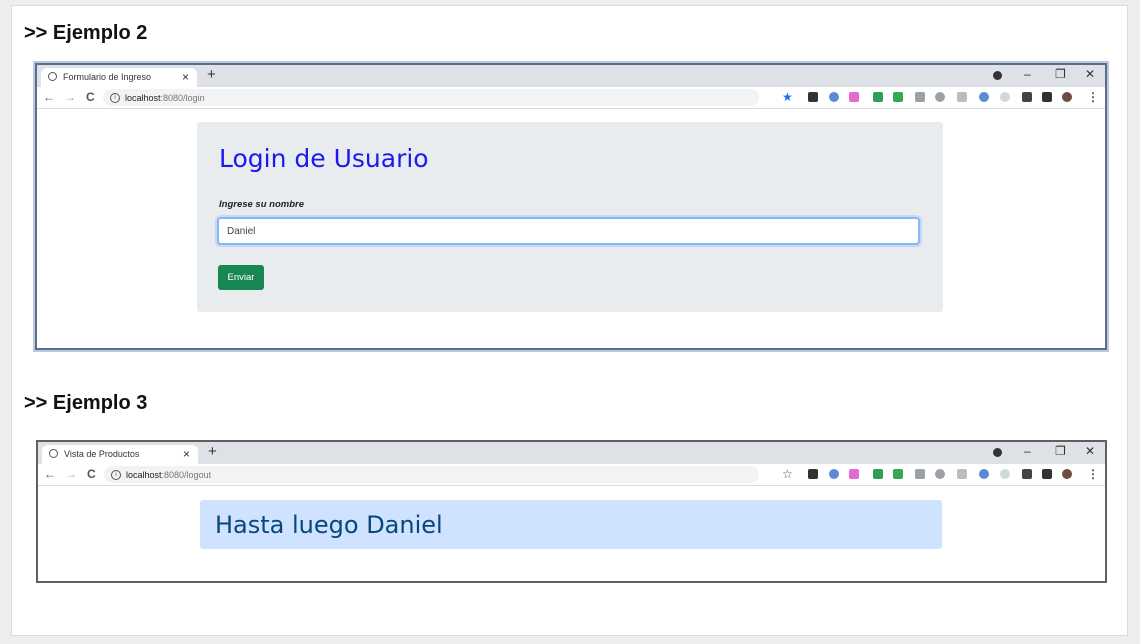 This screenshot has height=644, width=1140. What do you see at coordinates (571, 453) in the screenshot?
I see `tab-bar: Vista de Productos × + – ❐ ✕` at bounding box center [571, 453].